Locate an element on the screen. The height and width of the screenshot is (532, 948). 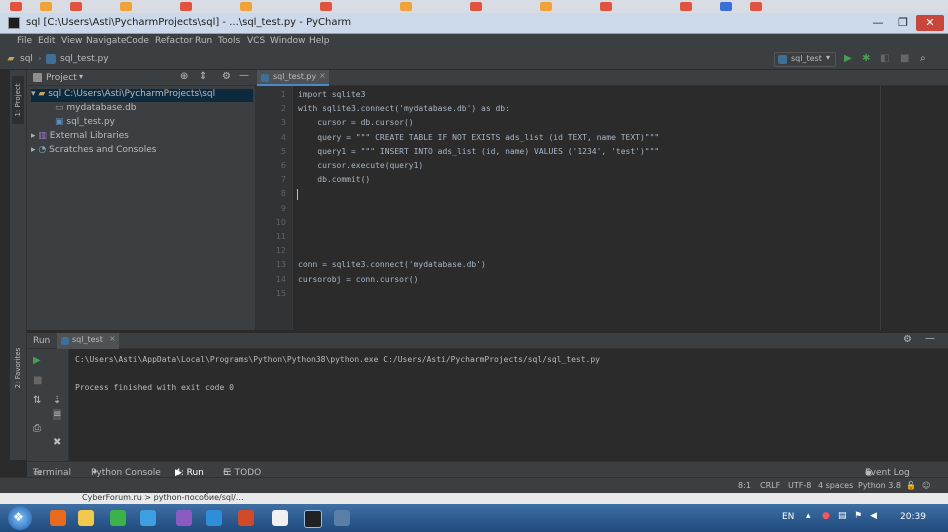
favorites-tool-button: 2: Favorites is located at coordinates (18, 368).